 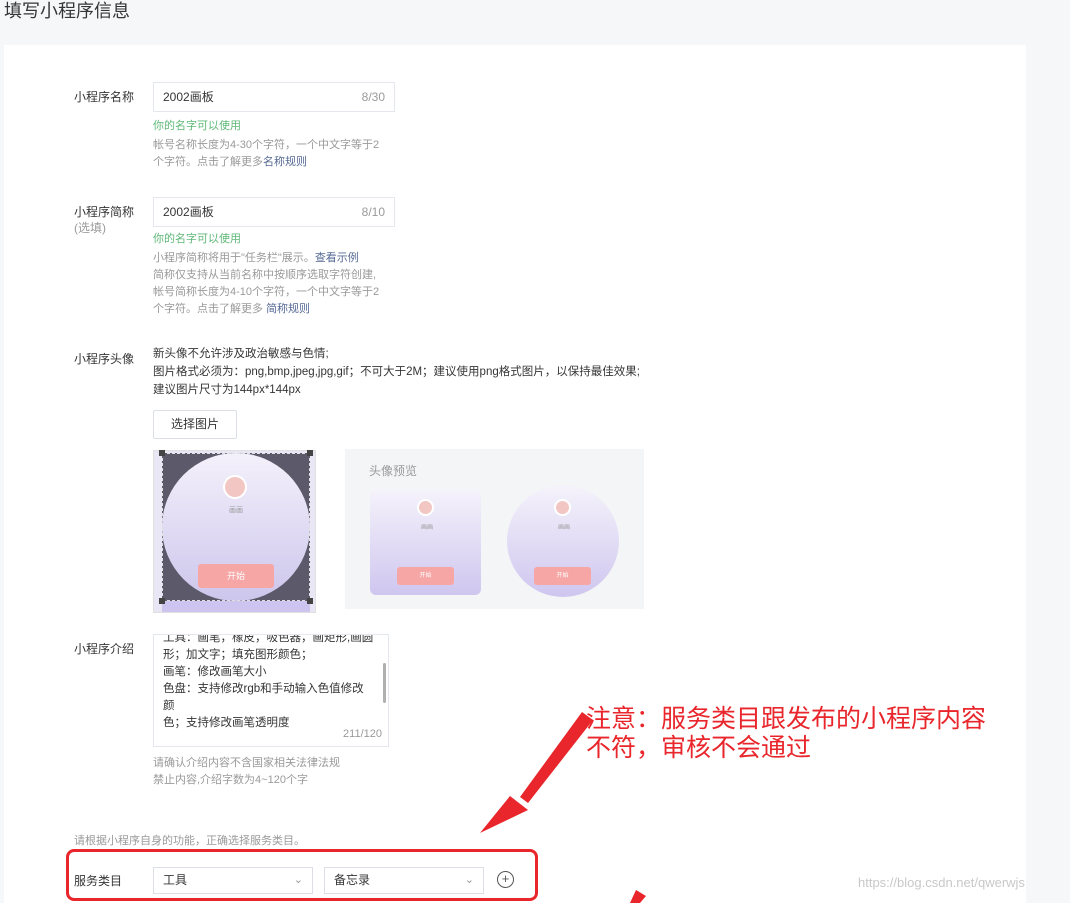 What do you see at coordinates (90, 228) in the screenshot?
I see `short-name-optional: (选填)` at bounding box center [90, 228].